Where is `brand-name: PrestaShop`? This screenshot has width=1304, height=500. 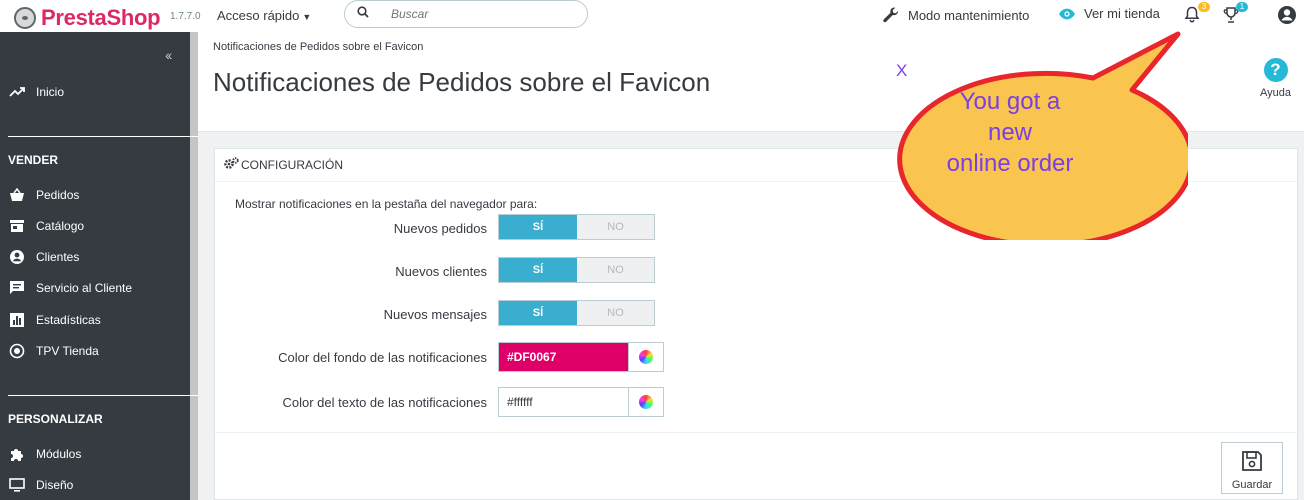
brand-name: PrestaShop is located at coordinates (101, 17).